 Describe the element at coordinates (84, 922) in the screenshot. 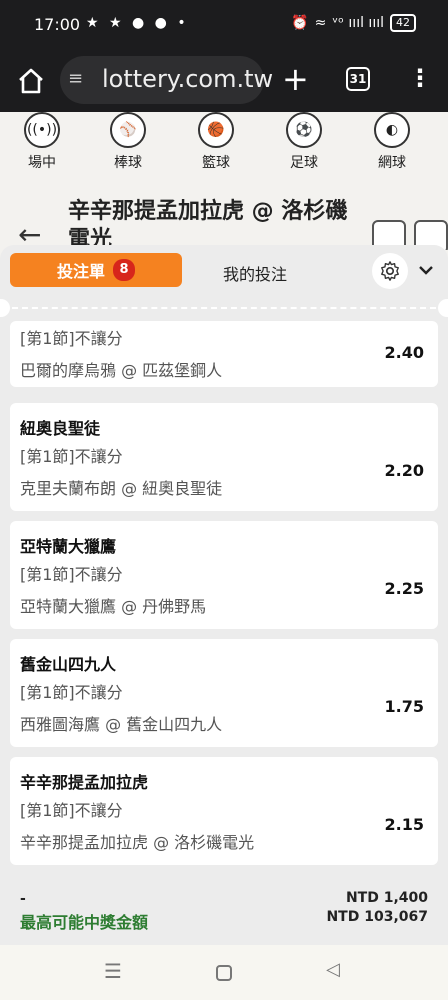

I see `max-payout-label: 最高可能中獎金額` at that location.